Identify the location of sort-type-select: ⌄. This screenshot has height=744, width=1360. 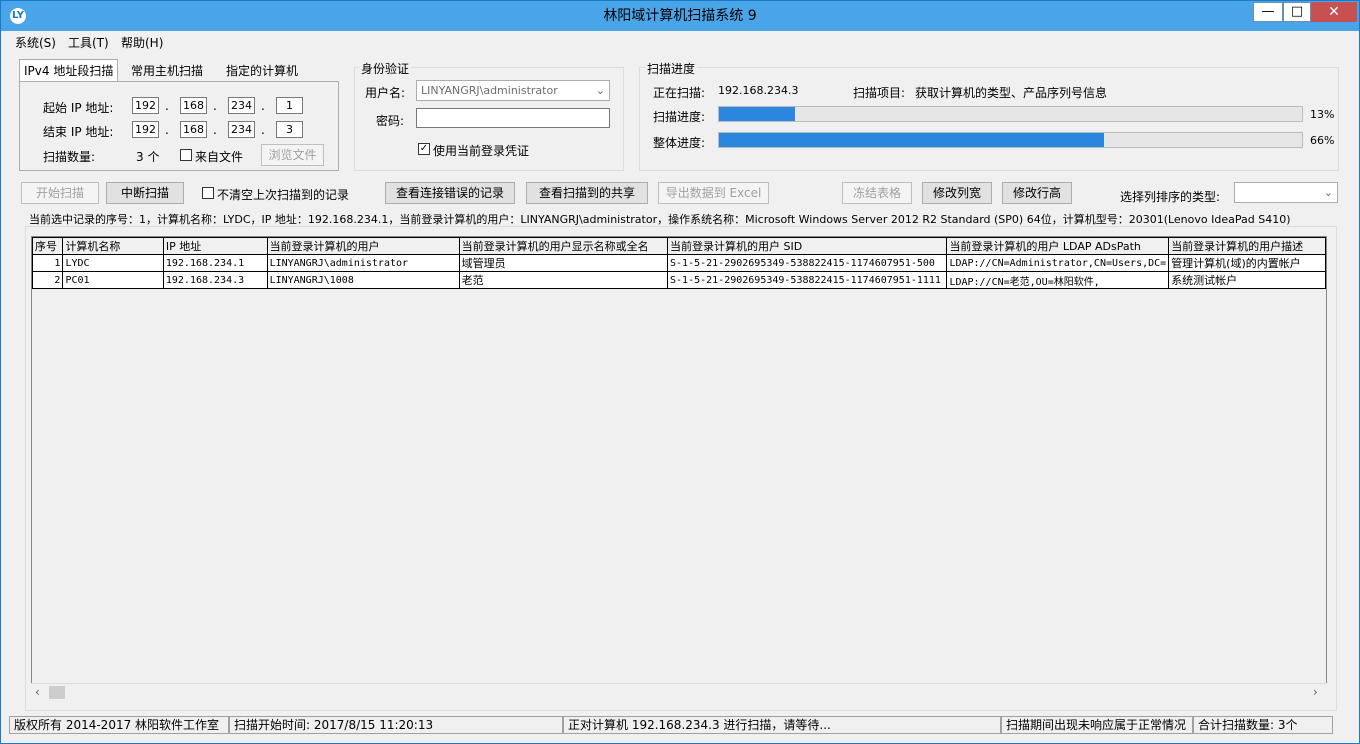
(1286, 192).